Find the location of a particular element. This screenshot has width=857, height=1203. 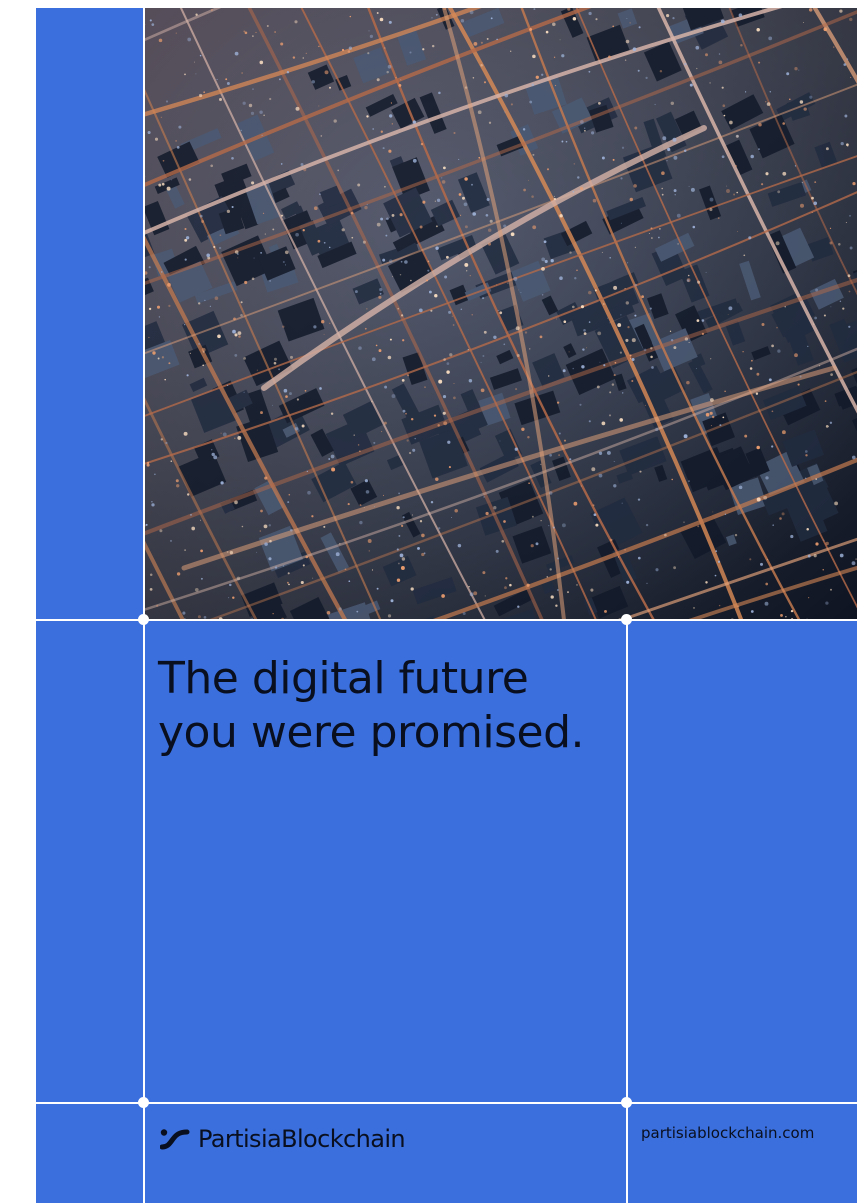

website-link: partisiablockchain.com is located at coordinates (727, 1133).